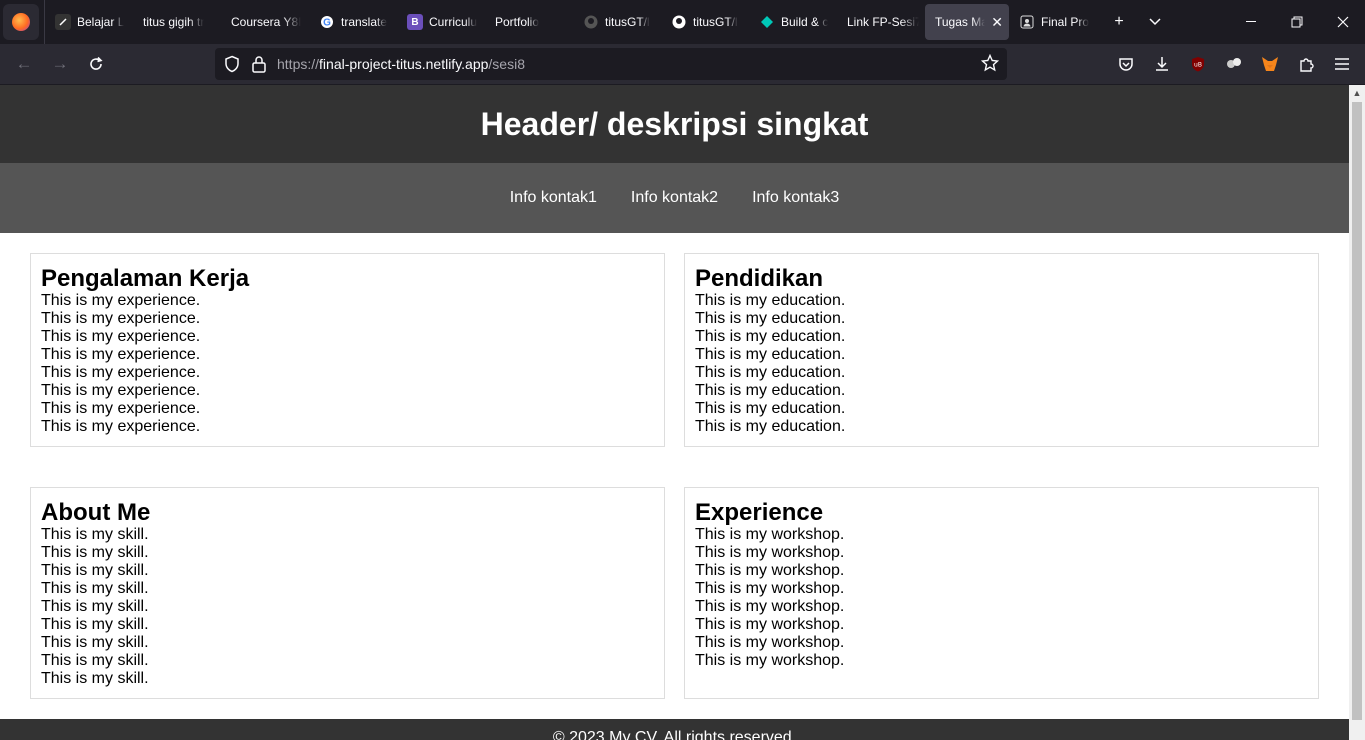 The height and width of the screenshot is (740, 1365). I want to click on vertical-scrollbar: ▲, so click(1357, 412).